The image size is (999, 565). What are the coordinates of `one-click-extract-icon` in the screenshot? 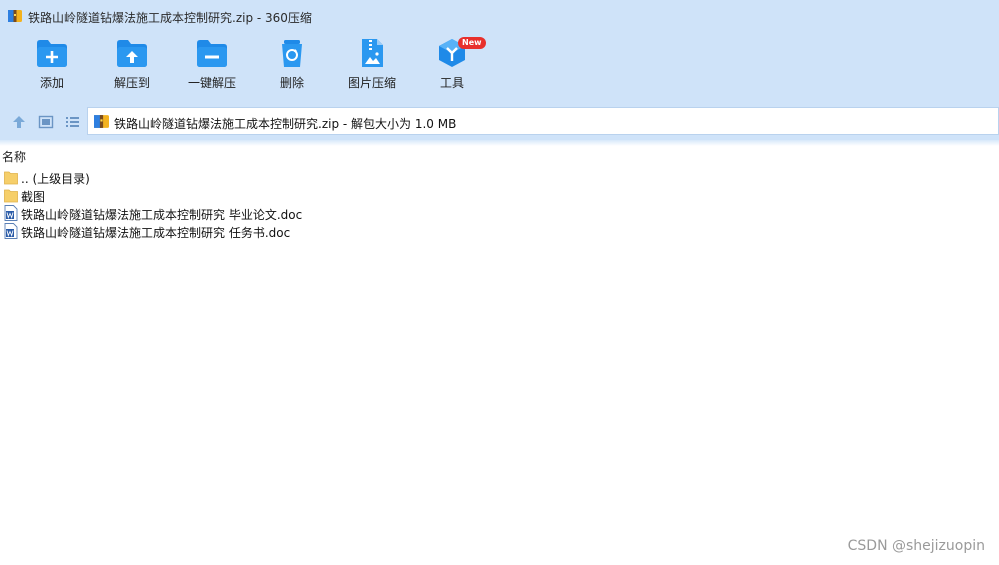 It's located at (212, 53).